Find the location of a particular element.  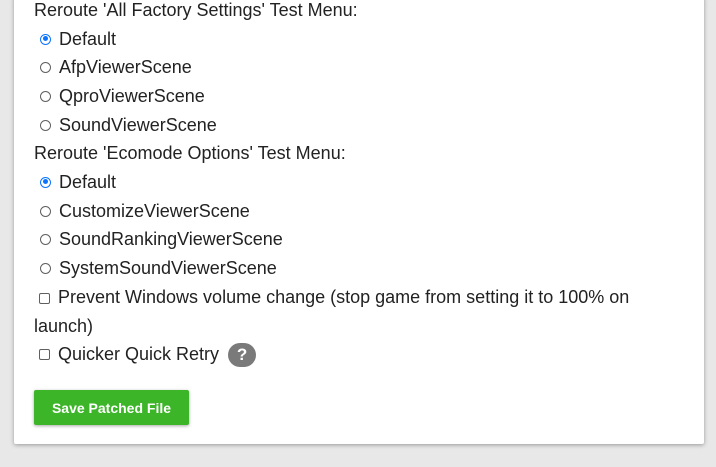

factory-option-label: QproViewerScene is located at coordinates (132, 95).